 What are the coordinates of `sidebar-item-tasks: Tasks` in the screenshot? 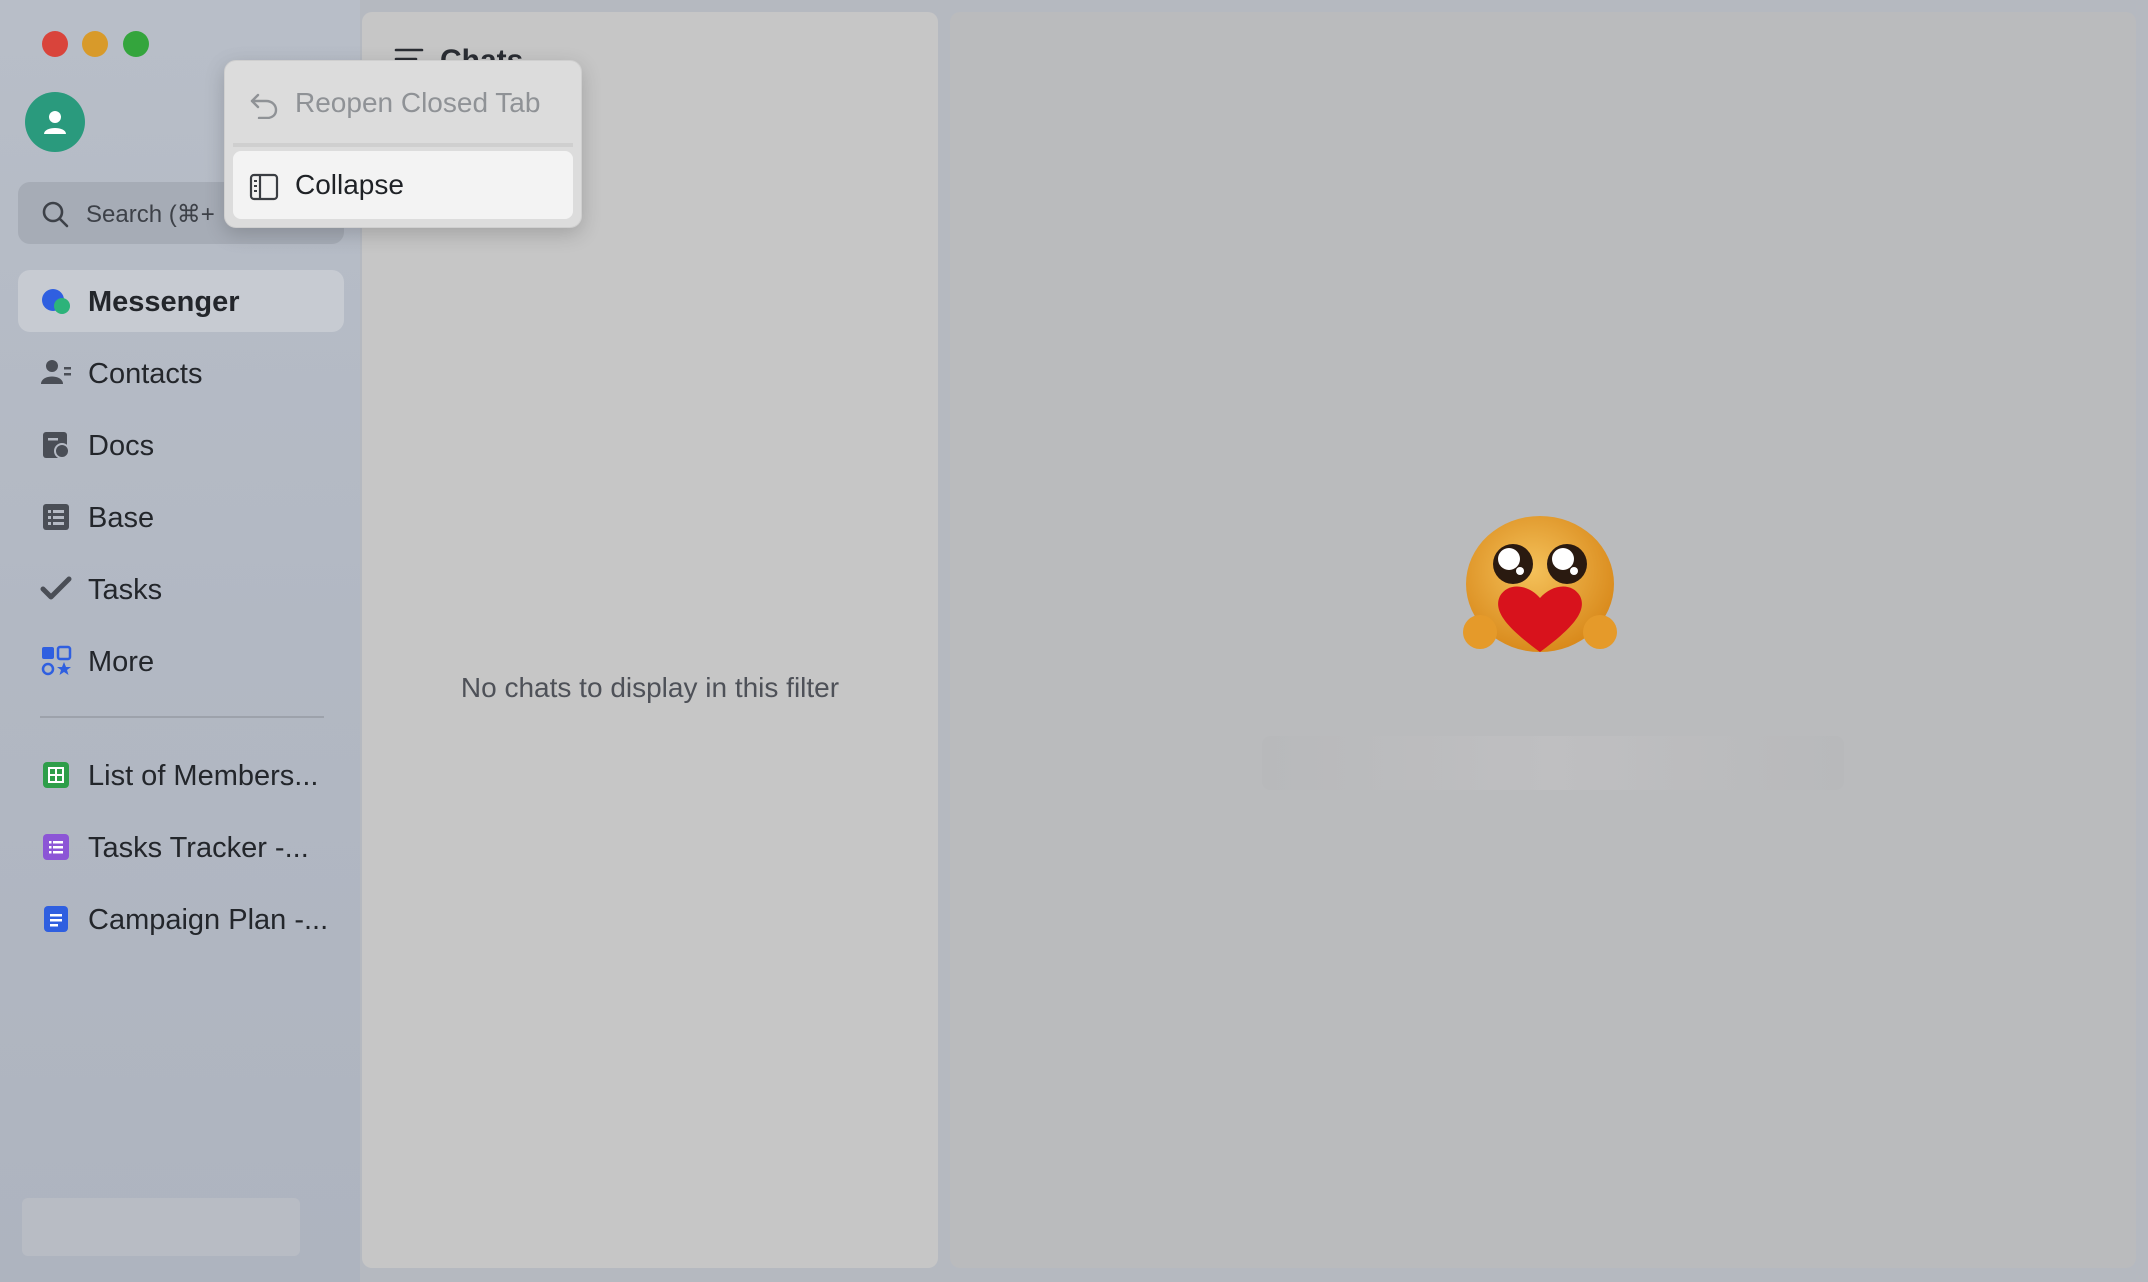 It's located at (181, 589).